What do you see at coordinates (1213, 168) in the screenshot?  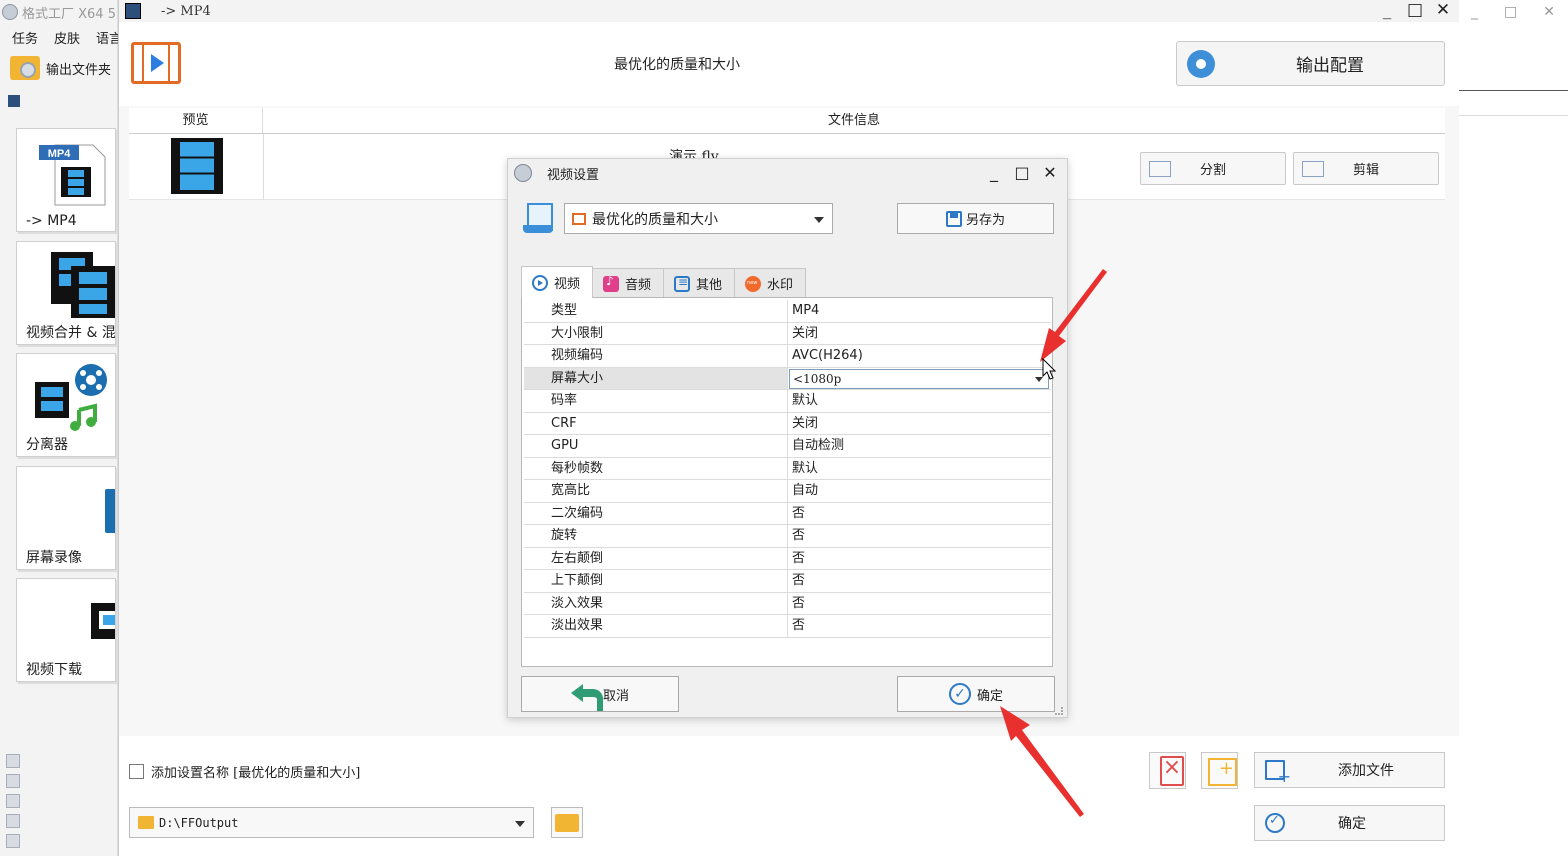 I see `split-button: 分割` at bounding box center [1213, 168].